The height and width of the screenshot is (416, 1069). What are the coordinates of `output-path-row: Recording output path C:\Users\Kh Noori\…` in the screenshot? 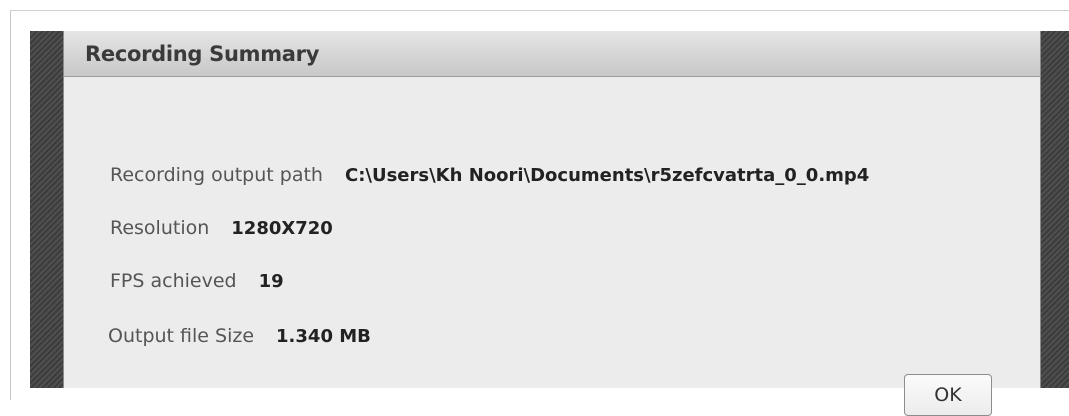 It's located at (489, 175).